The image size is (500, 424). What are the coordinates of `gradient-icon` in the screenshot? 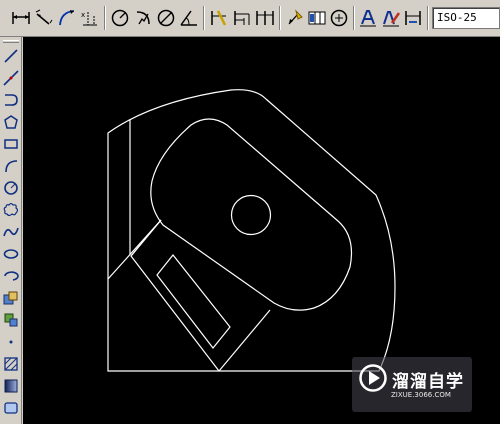 It's located at (11, 386).